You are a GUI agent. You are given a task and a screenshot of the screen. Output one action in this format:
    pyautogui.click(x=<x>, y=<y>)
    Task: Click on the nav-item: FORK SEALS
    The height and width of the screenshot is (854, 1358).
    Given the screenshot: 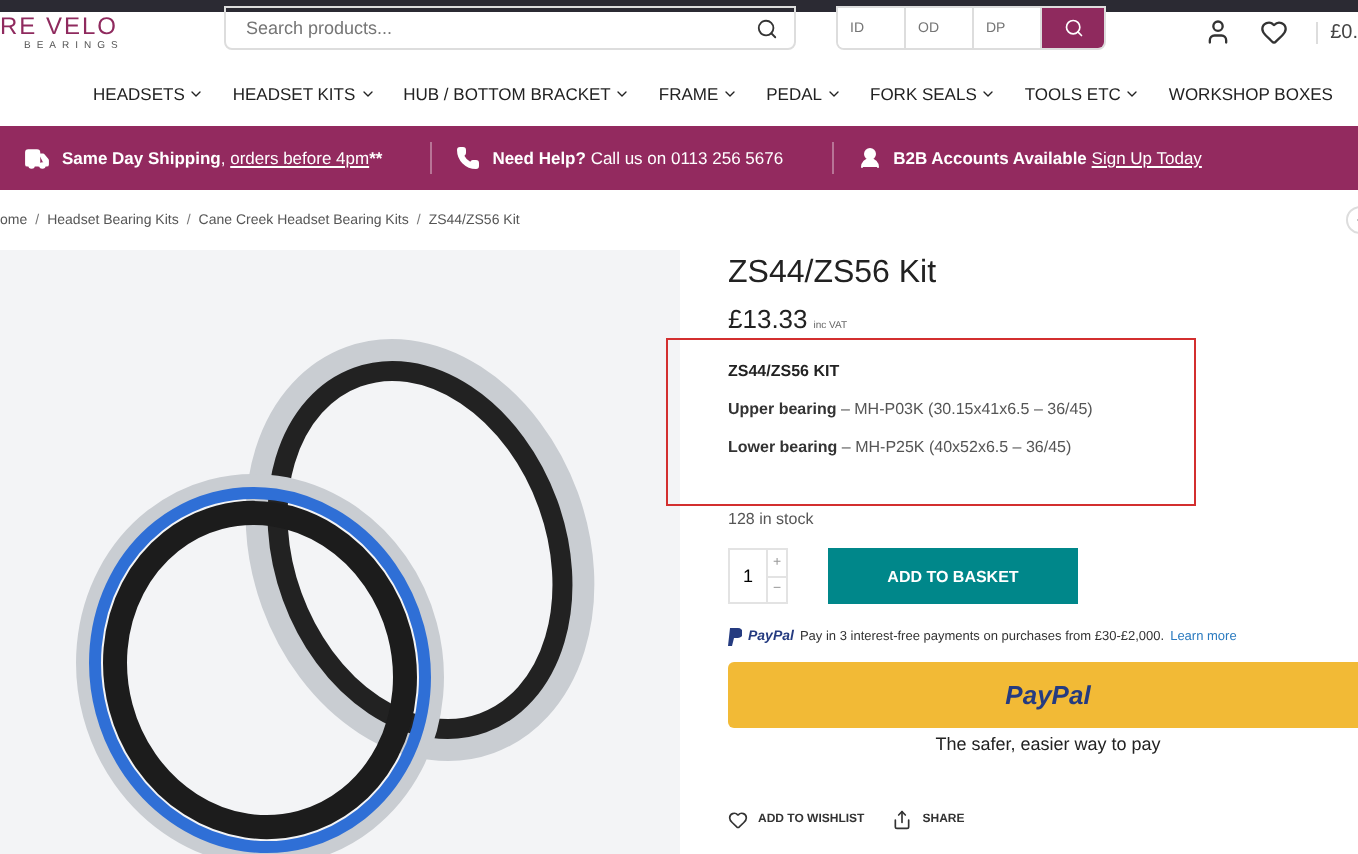 What is the action you would take?
    pyautogui.click(x=933, y=93)
    